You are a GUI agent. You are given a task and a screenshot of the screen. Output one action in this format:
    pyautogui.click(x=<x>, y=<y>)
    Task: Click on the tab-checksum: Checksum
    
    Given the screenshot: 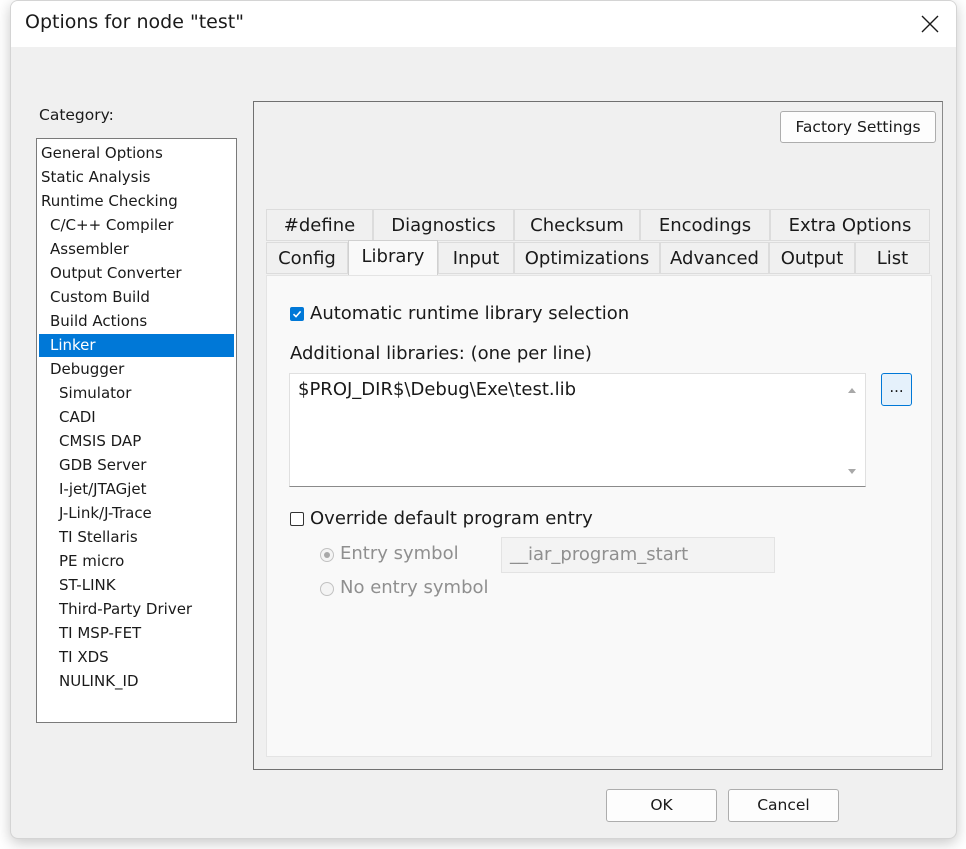 What is the action you would take?
    pyautogui.click(x=577, y=225)
    